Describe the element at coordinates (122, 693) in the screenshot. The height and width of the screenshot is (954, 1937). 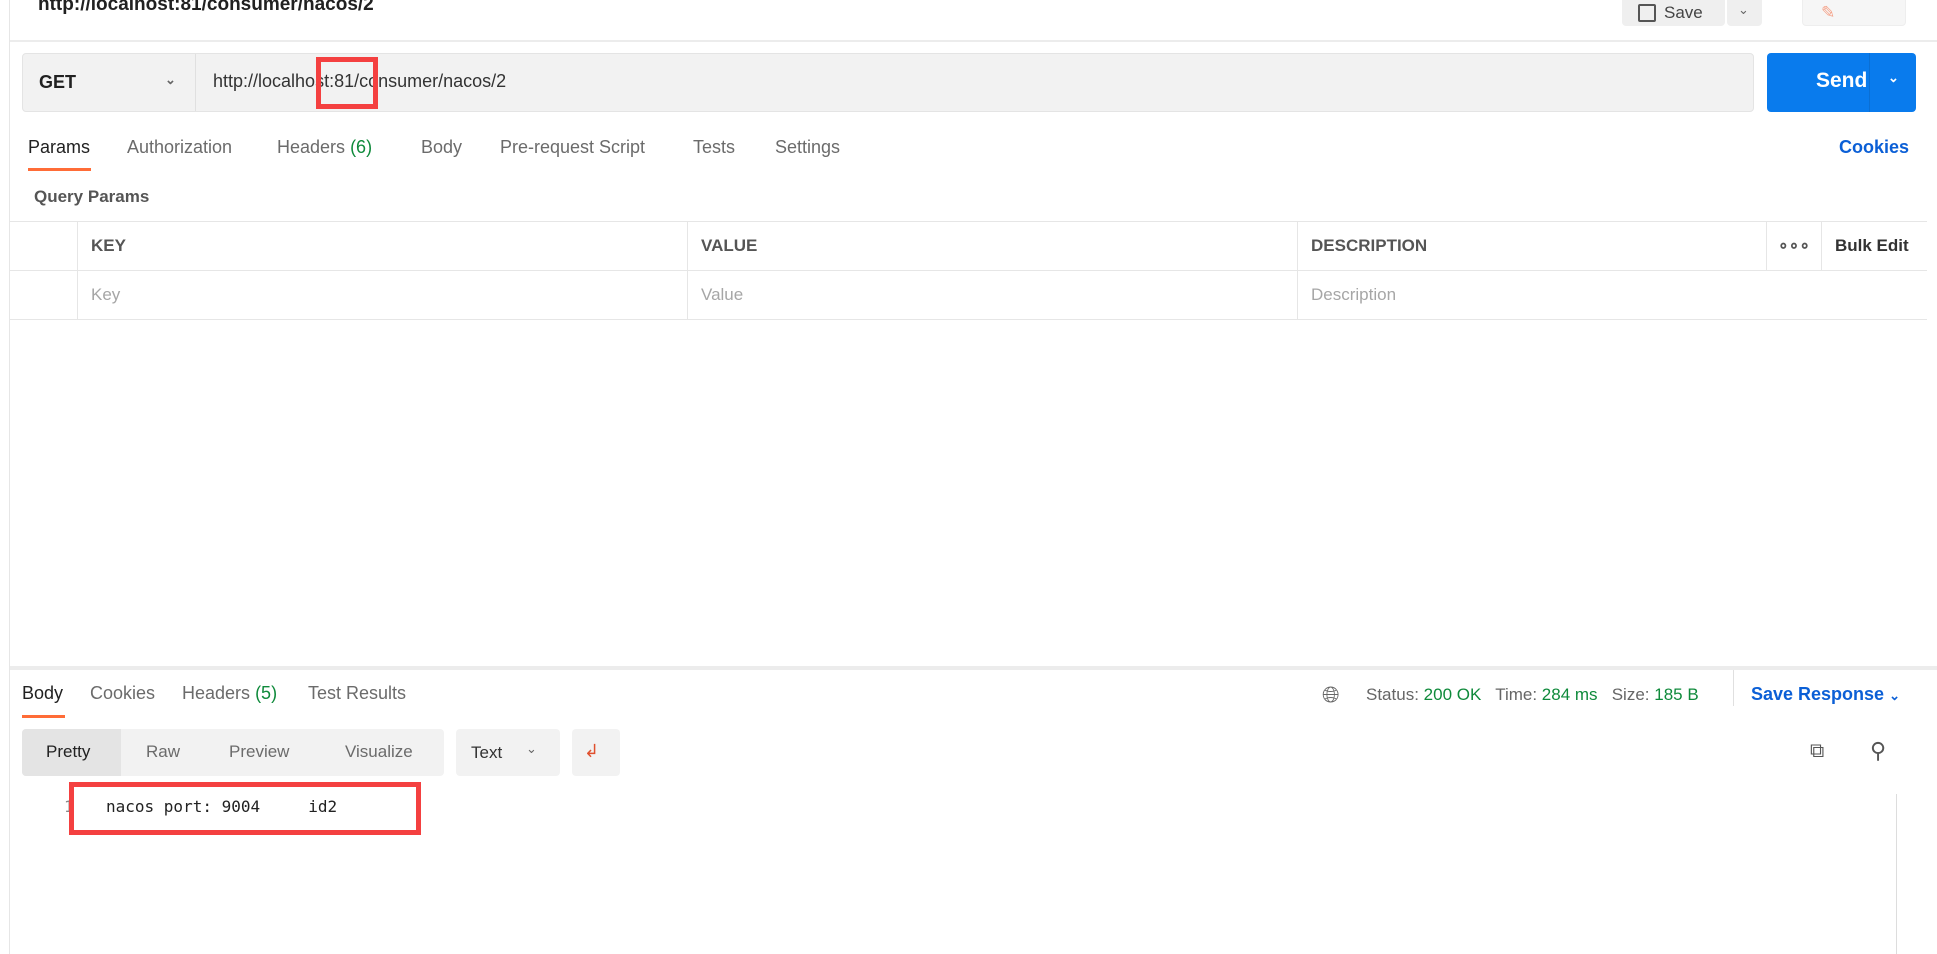
I see `response-tab-cookies: Cookies` at that location.